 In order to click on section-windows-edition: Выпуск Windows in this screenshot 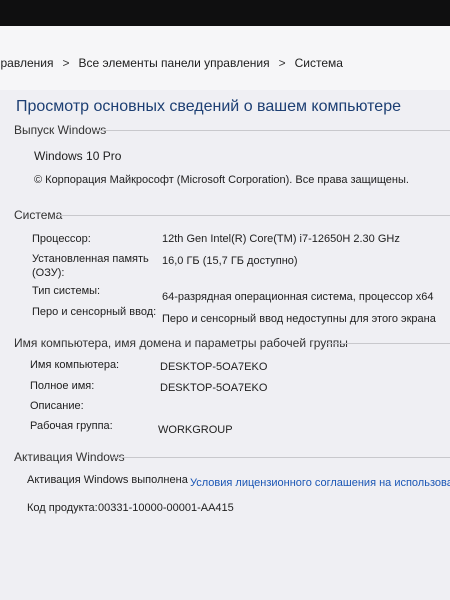, I will do `click(232, 130)`.